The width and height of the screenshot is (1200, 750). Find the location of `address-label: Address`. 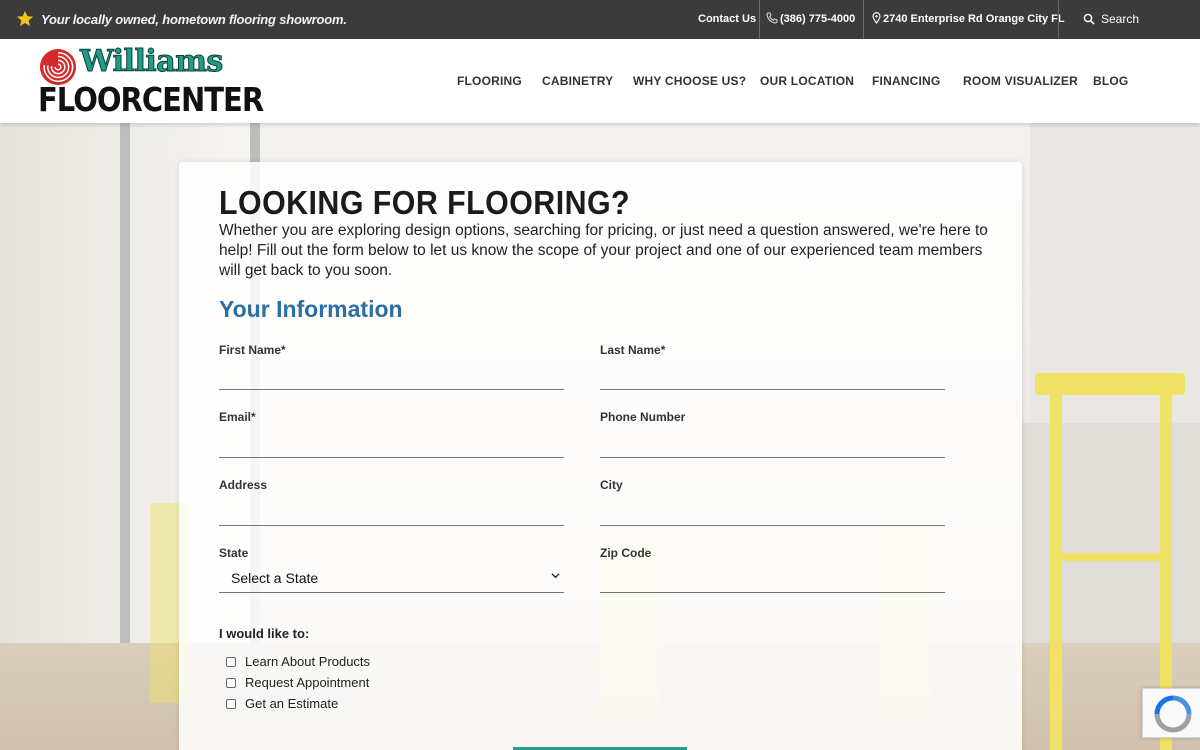

address-label: Address is located at coordinates (243, 485).